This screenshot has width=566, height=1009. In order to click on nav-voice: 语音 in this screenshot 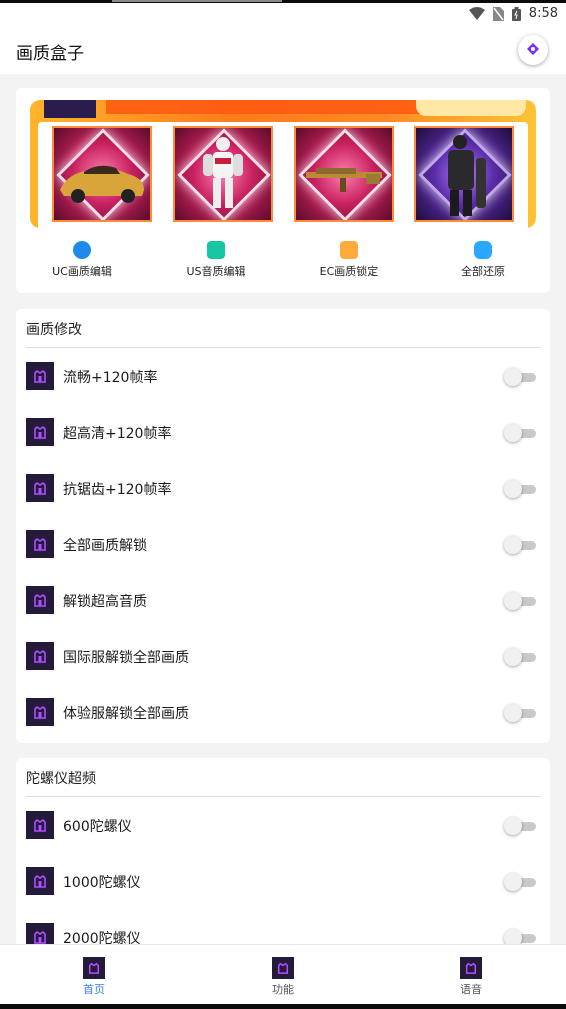, I will do `click(471, 977)`.